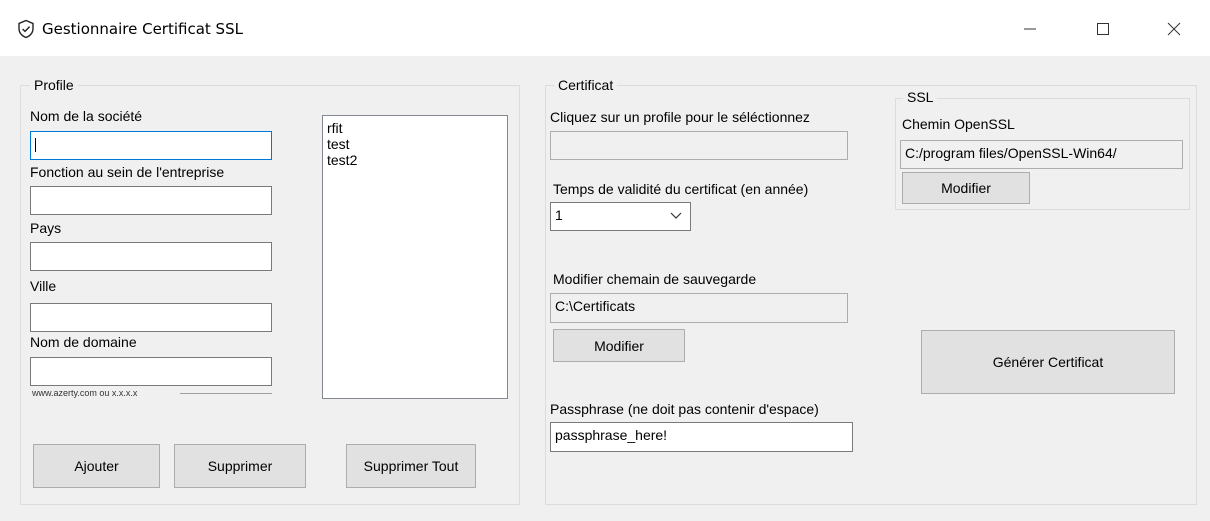 The image size is (1210, 521). What do you see at coordinates (1041, 154) in the screenshot?
I see `openssl-path-field: C:/program files/OpenSSL-Win64/` at bounding box center [1041, 154].